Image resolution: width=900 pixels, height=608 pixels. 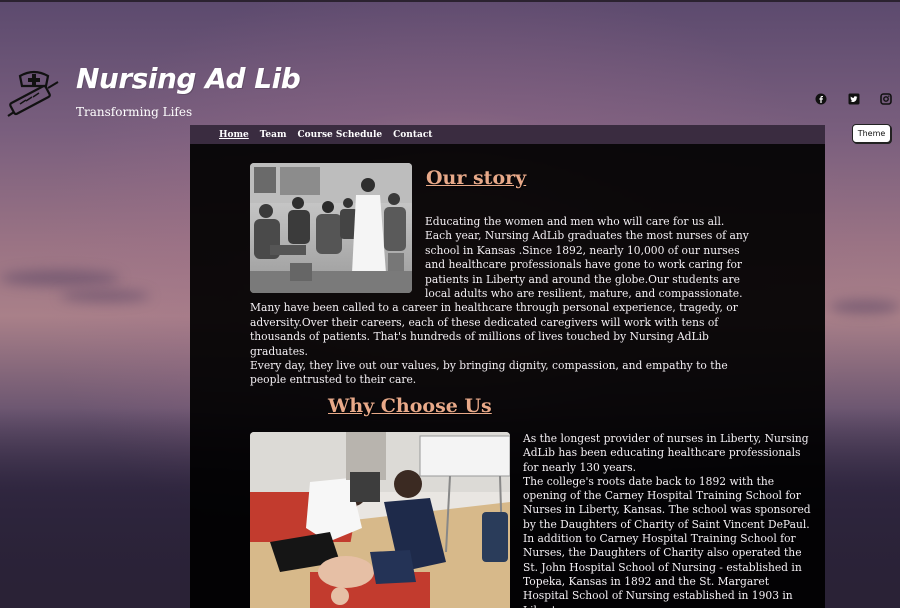 What do you see at coordinates (380, 520) in the screenshot?
I see `cpr-training-photo` at bounding box center [380, 520].